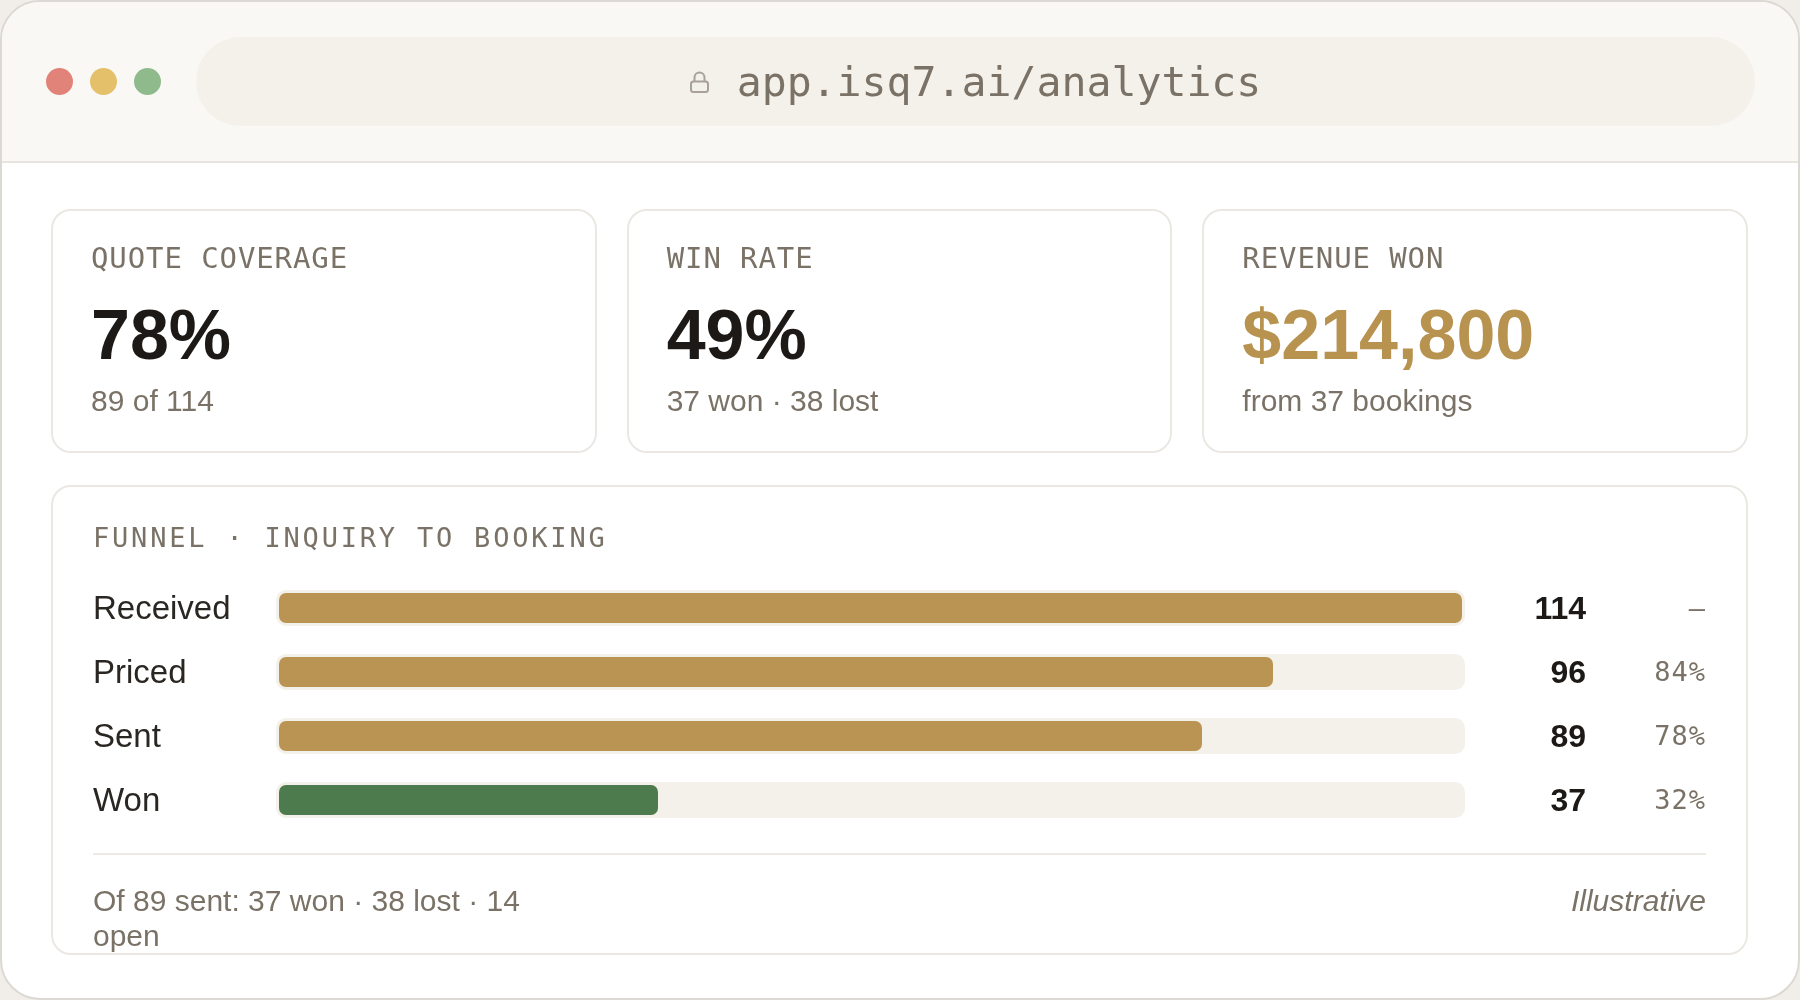 This screenshot has width=1800, height=1000. Describe the element at coordinates (1560, 608) in the screenshot. I see `stage-count: 114` at that location.